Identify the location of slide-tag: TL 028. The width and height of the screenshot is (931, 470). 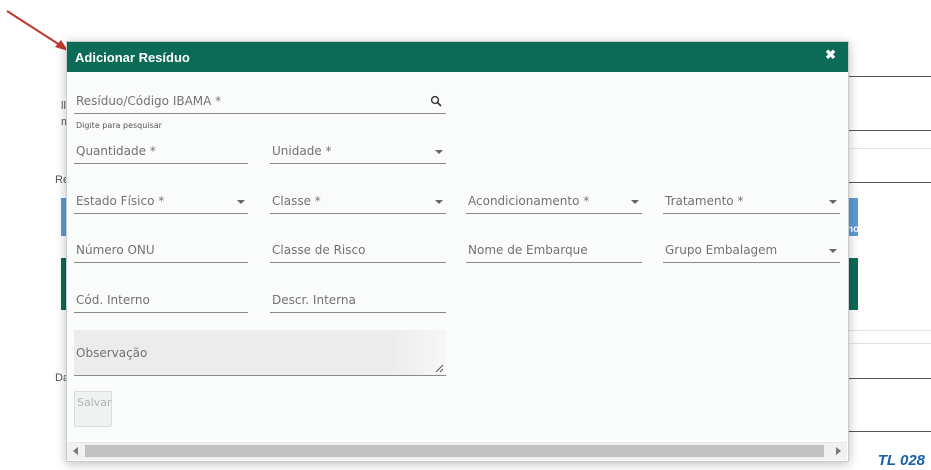
(901, 460).